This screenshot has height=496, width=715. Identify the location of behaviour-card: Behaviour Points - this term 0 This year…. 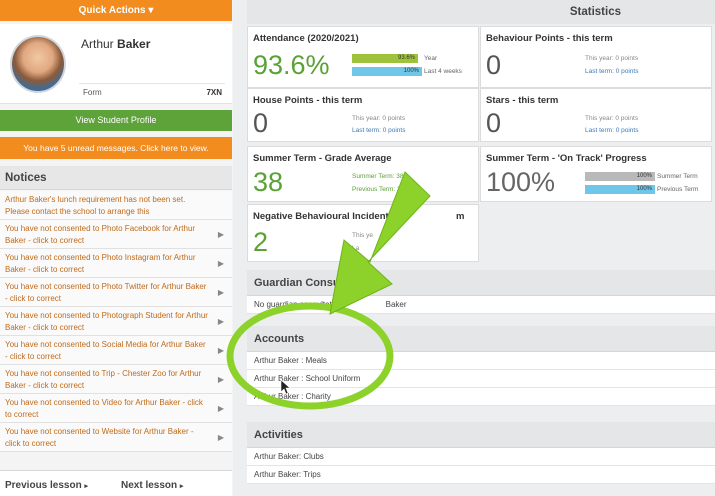
(596, 57).